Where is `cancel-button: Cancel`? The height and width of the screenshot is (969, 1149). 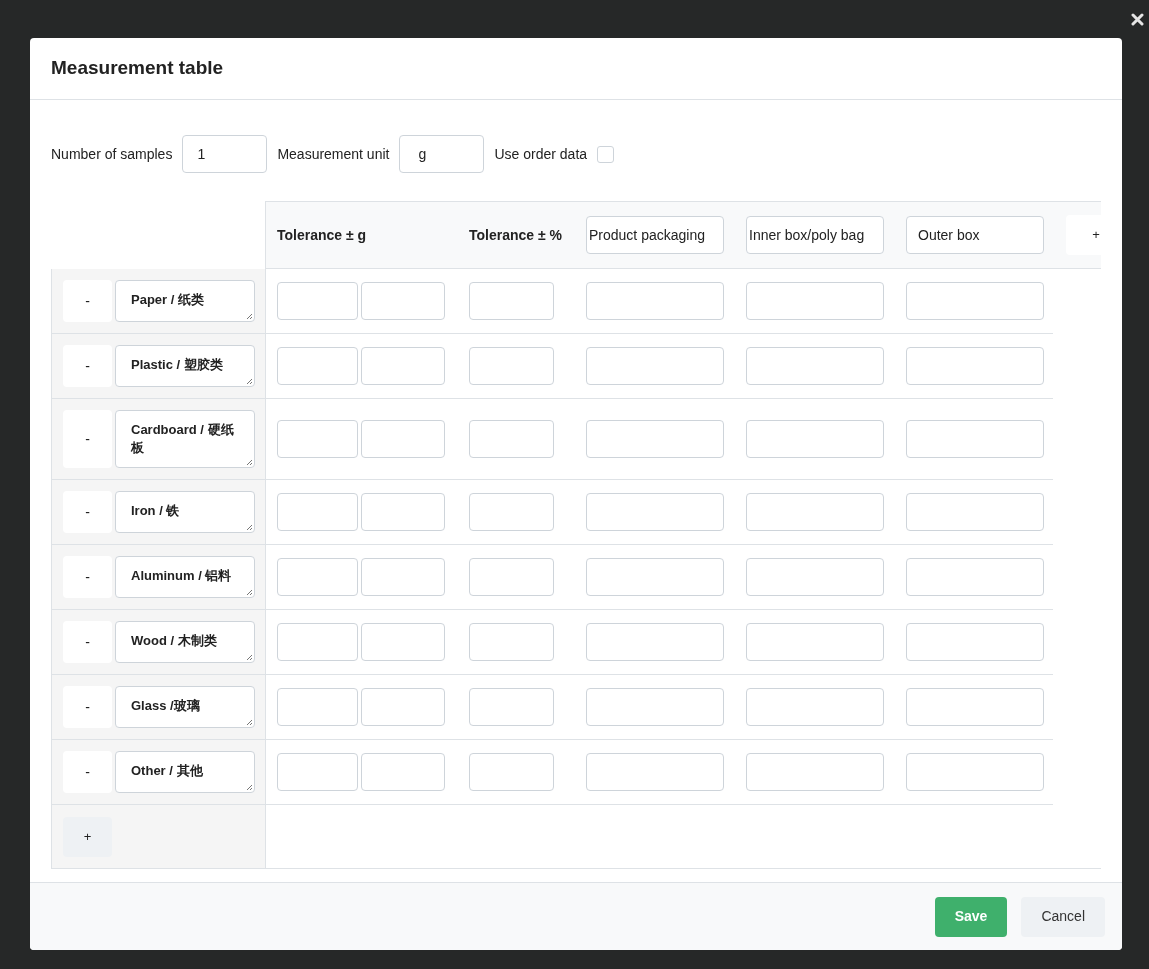 cancel-button: Cancel is located at coordinates (1063, 916).